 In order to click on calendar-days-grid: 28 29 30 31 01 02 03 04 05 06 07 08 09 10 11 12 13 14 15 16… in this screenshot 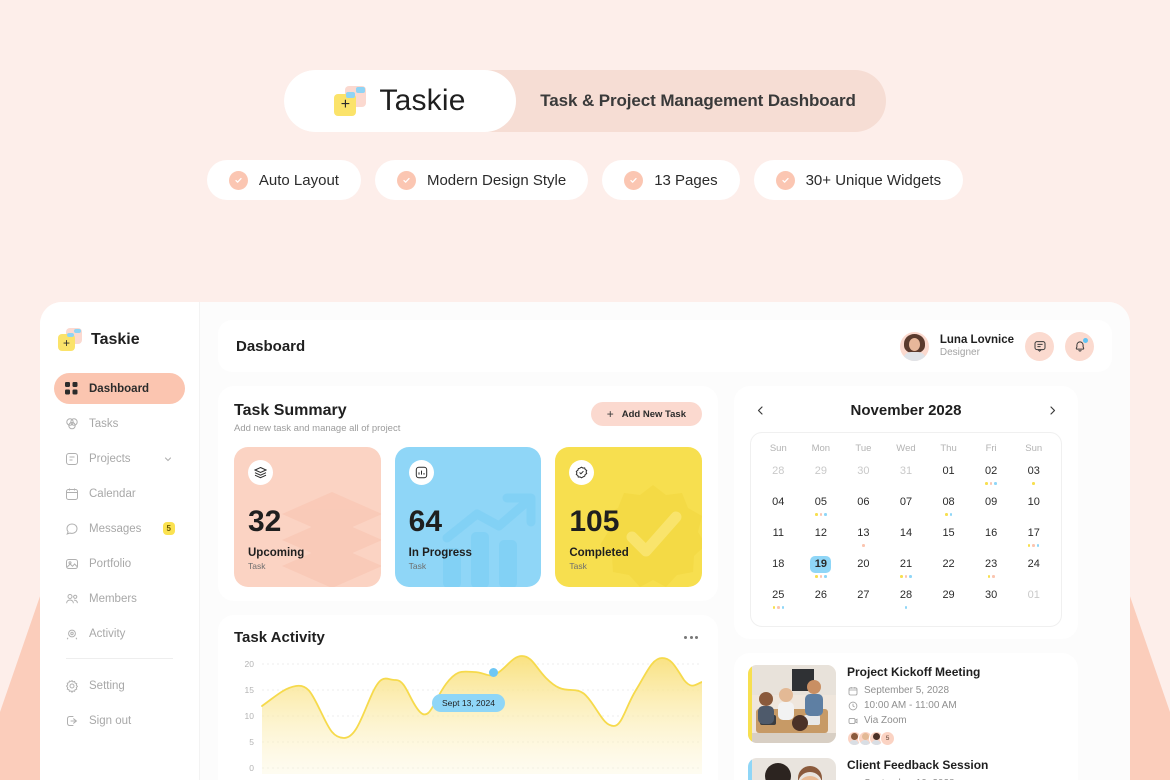, I will do `click(906, 540)`.